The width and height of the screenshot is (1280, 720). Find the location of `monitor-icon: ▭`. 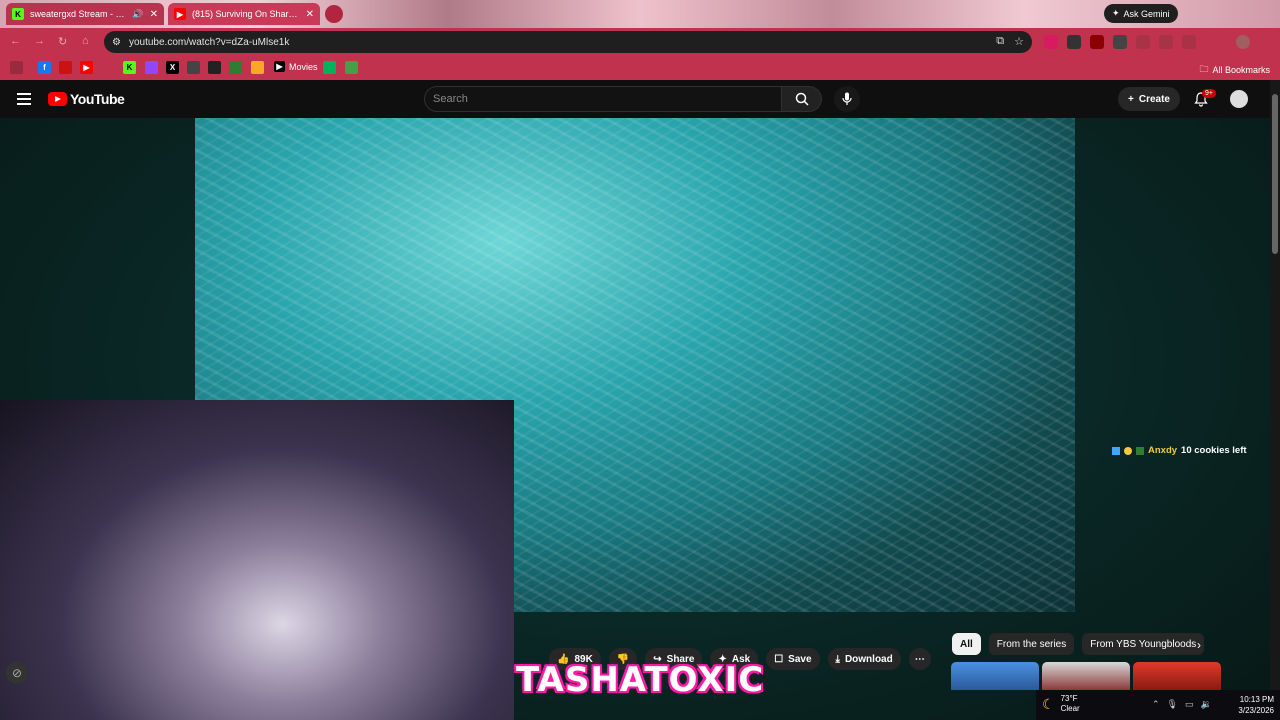

monitor-icon: ▭ is located at coordinates (1189, 704).